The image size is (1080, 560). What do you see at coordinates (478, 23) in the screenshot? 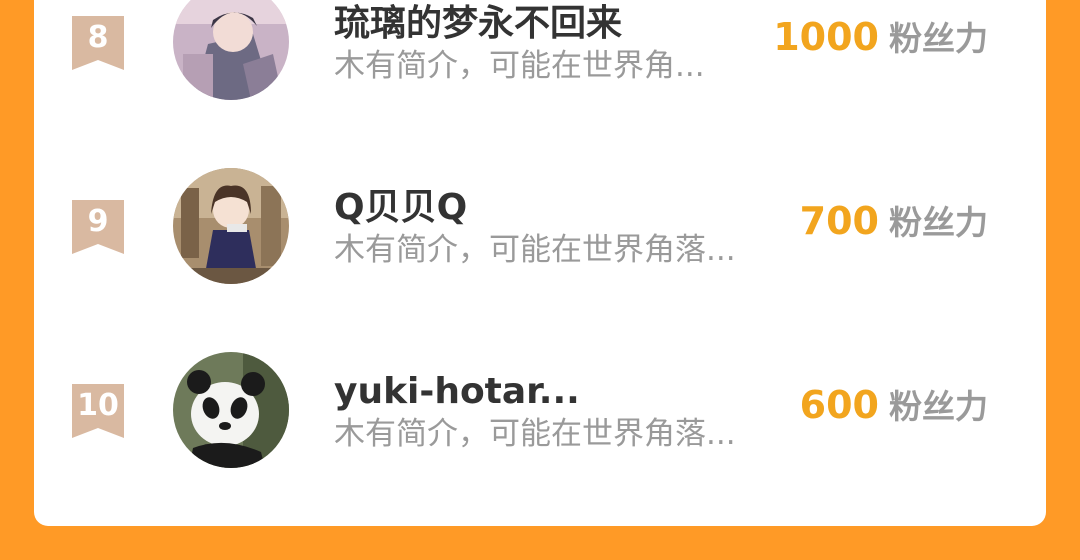
I see `user-name: 琉璃的梦永不回来` at bounding box center [478, 23].